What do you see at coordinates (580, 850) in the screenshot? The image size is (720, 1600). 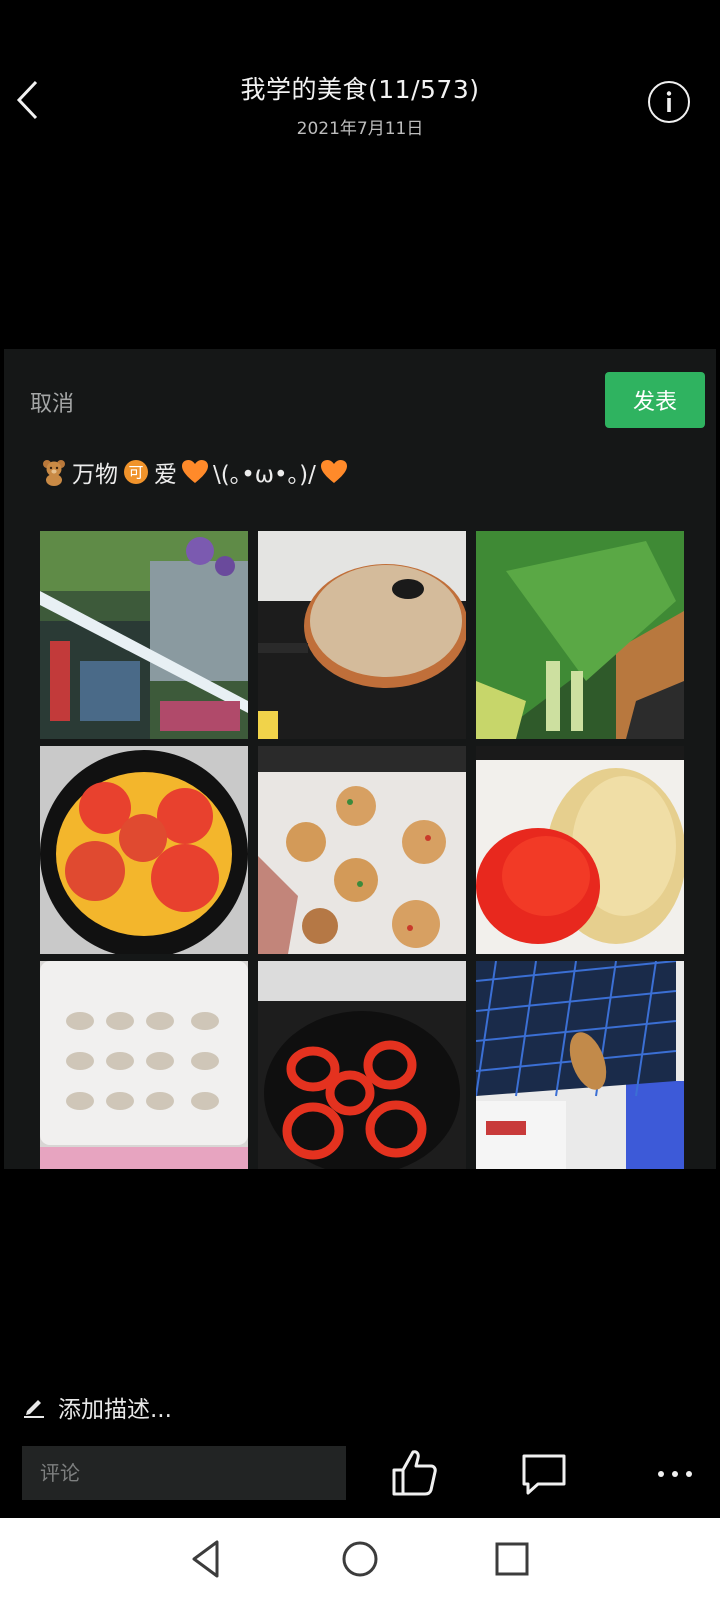 I see `diced-peppers-photo` at bounding box center [580, 850].